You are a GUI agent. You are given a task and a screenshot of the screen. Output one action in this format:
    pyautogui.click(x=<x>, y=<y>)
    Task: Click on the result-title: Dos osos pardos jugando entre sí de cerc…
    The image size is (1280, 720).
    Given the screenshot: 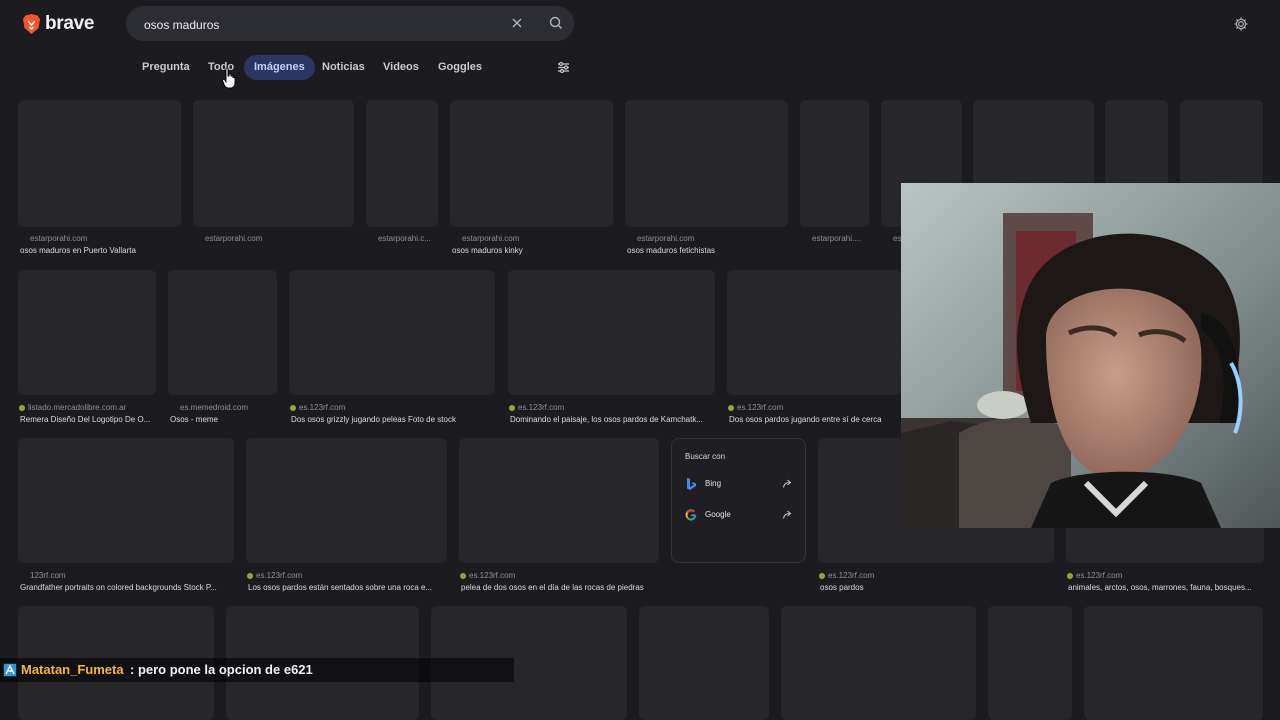 What is the action you would take?
    pyautogui.click(x=816, y=419)
    